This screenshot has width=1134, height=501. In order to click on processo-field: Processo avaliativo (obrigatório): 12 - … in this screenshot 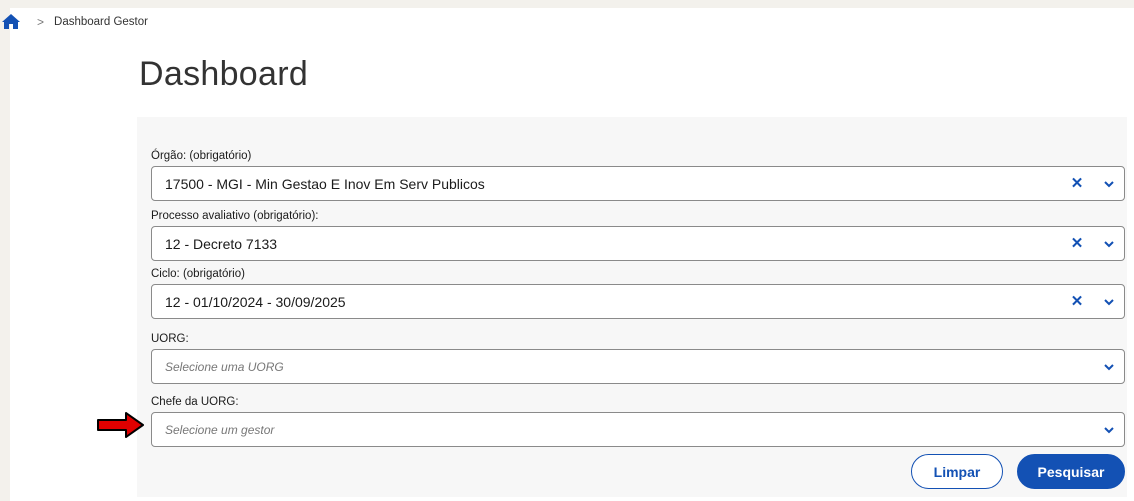, I will do `click(638, 234)`.